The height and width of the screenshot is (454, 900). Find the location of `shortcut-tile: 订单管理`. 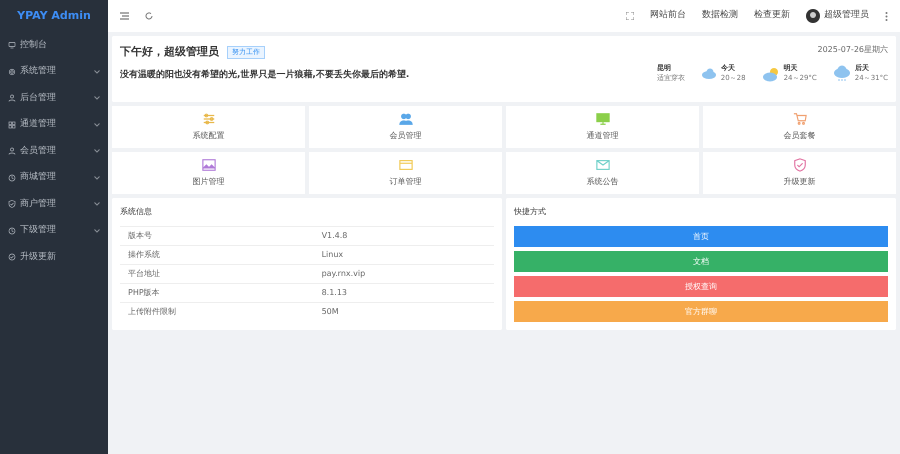

shortcut-tile: 订单管理 is located at coordinates (405, 173).